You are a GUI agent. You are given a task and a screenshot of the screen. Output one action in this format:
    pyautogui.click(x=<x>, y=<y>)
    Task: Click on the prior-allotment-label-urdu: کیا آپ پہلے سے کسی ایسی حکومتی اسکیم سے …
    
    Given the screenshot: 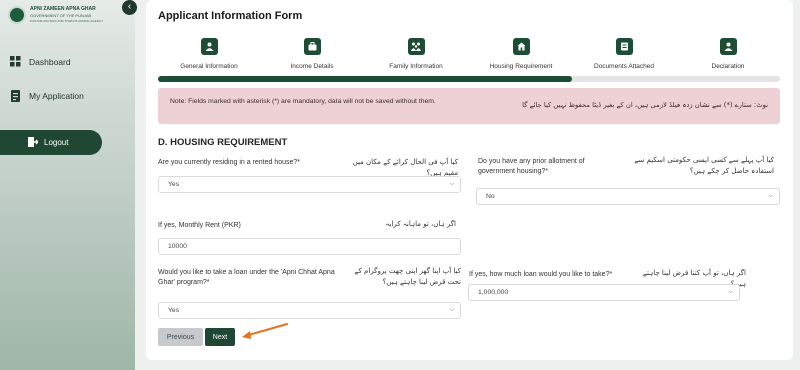 What is the action you would take?
    pyautogui.click(x=704, y=165)
    